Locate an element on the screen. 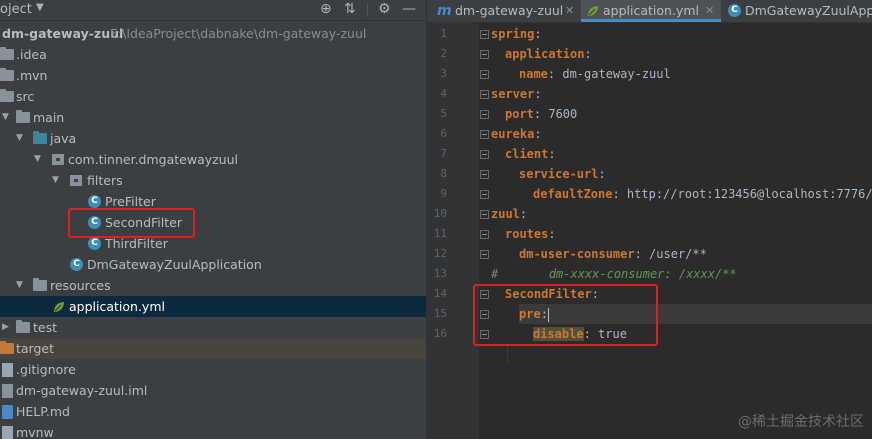 The image size is (872, 439). spring-class-icon: C is located at coordinates (734, 10).